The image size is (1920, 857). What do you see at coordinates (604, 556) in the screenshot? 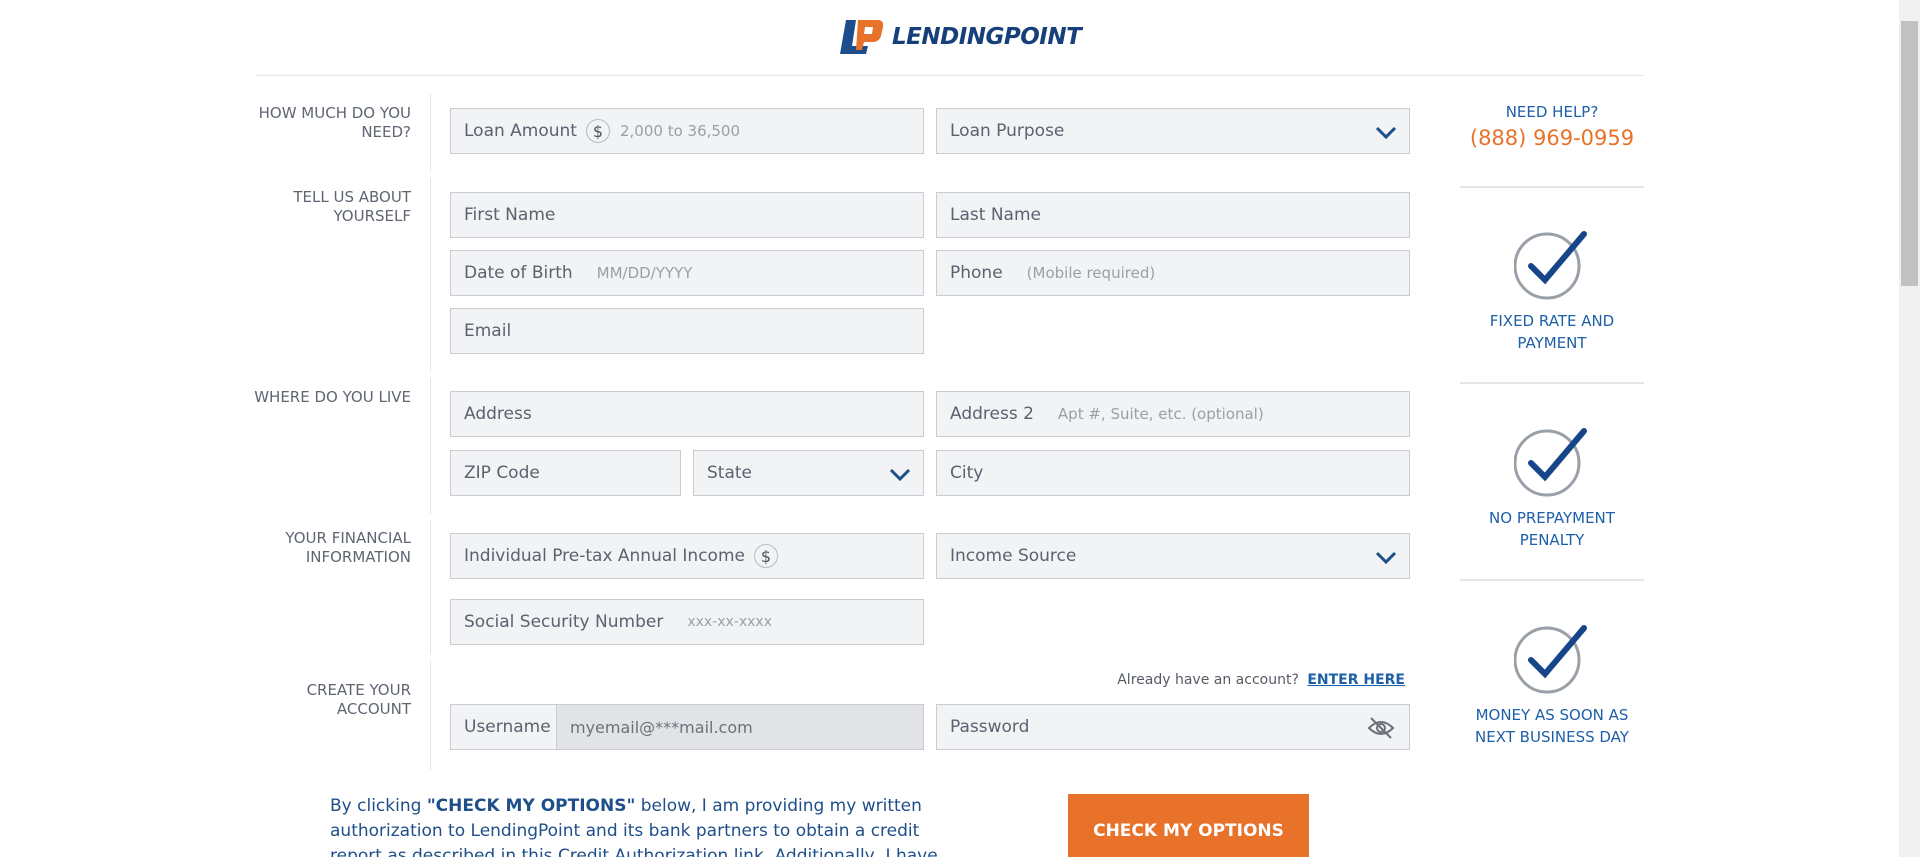
I see `field-label: Individual Pre-tax Annual Income` at bounding box center [604, 556].